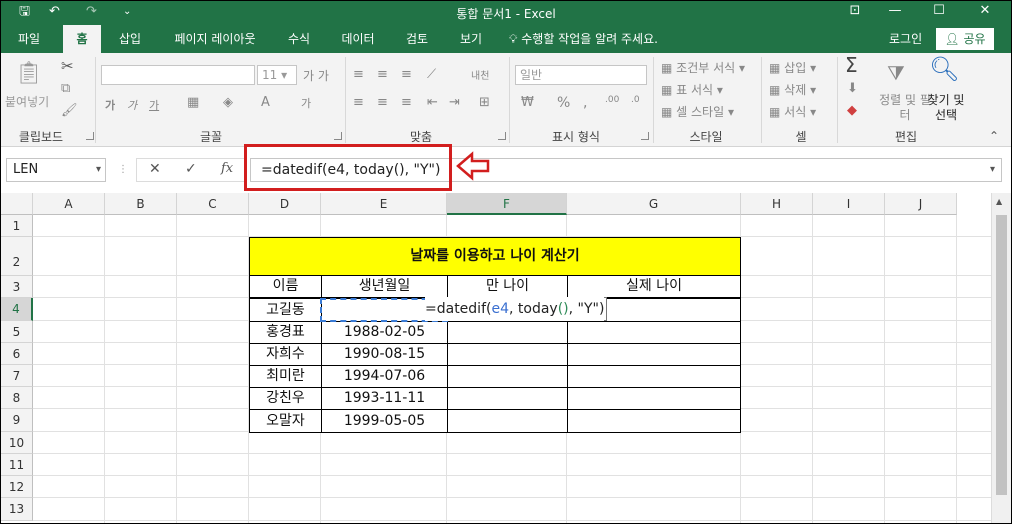  Describe the element at coordinates (213, 204) in the screenshot. I see `column-header-c: C` at that location.